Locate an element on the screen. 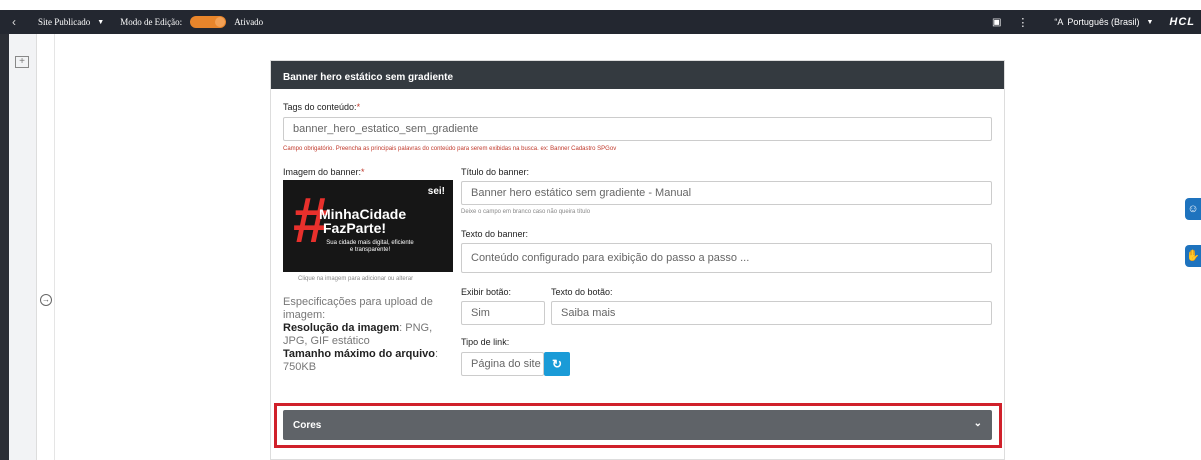 This screenshot has width=1201, height=460. edit-mode-toggle is located at coordinates (208, 22).